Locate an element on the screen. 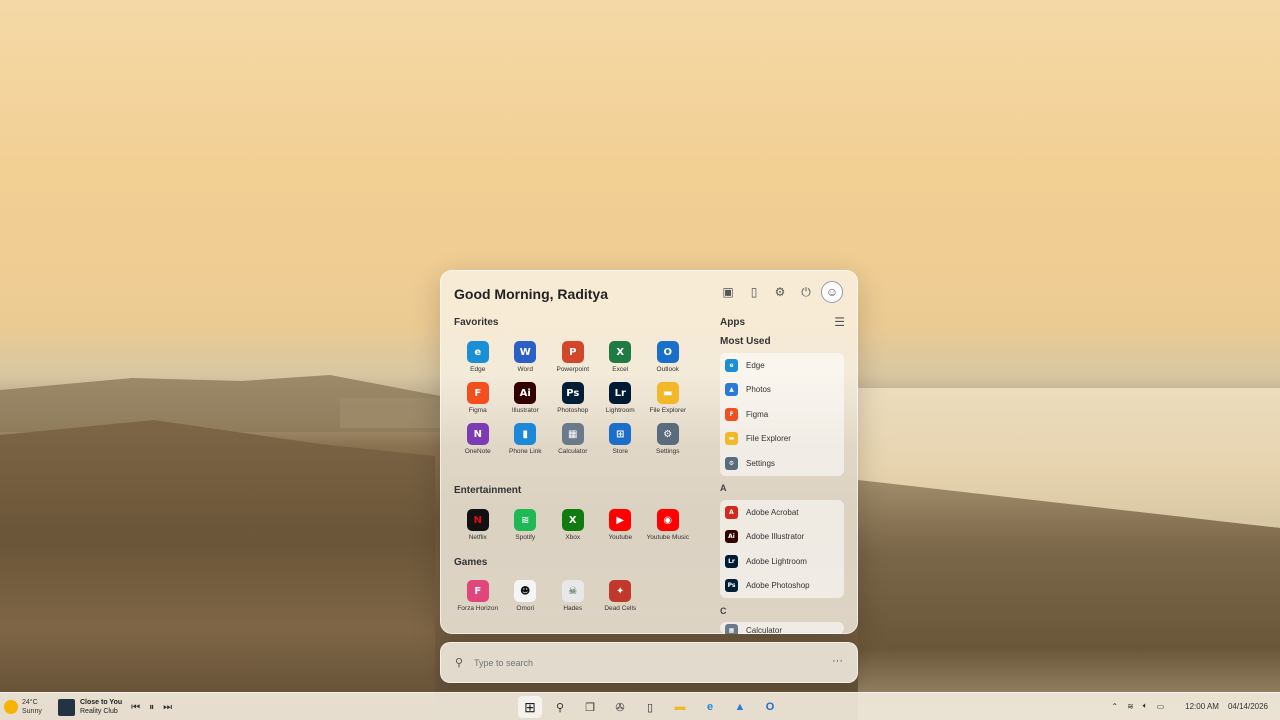  outlook-button: O is located at coordinates (770, 707).